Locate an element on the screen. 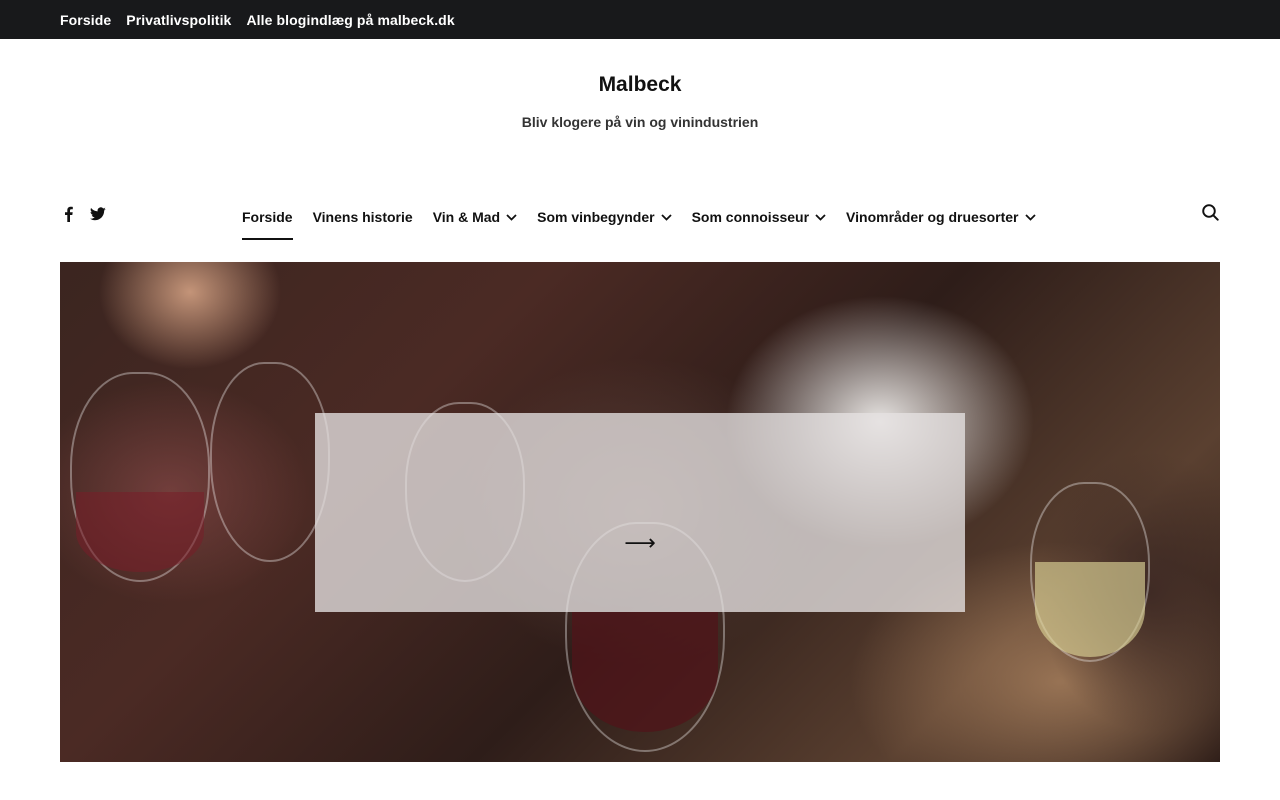  nav-item-vin-og-mad: Vin & Mad is located at coordinates (475, 217).